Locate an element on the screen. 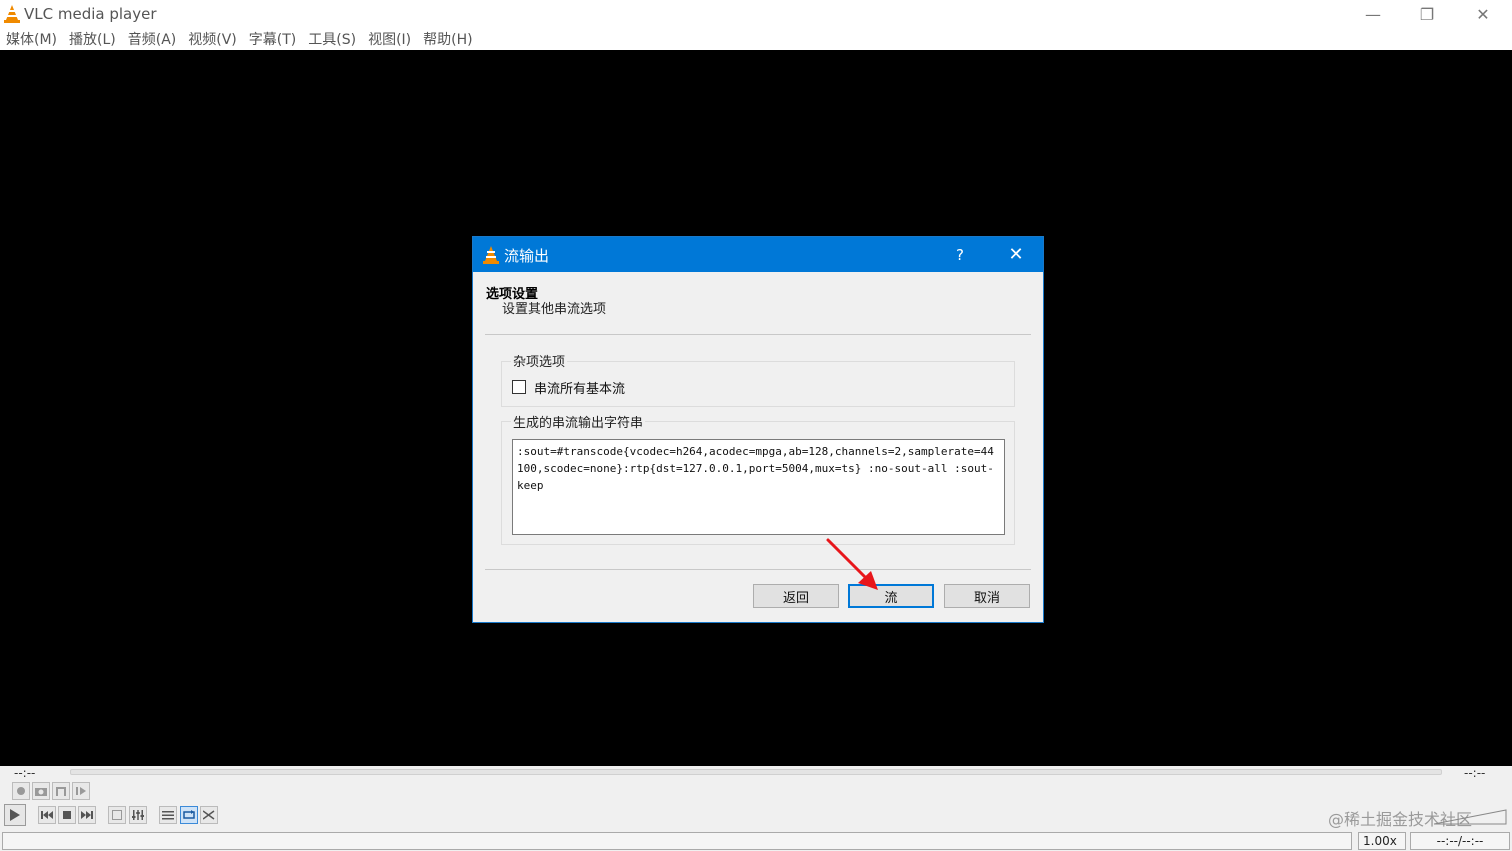 The height and width of the screenshot is (851, 1512). loop-icon is located at coordinates (189, 814).